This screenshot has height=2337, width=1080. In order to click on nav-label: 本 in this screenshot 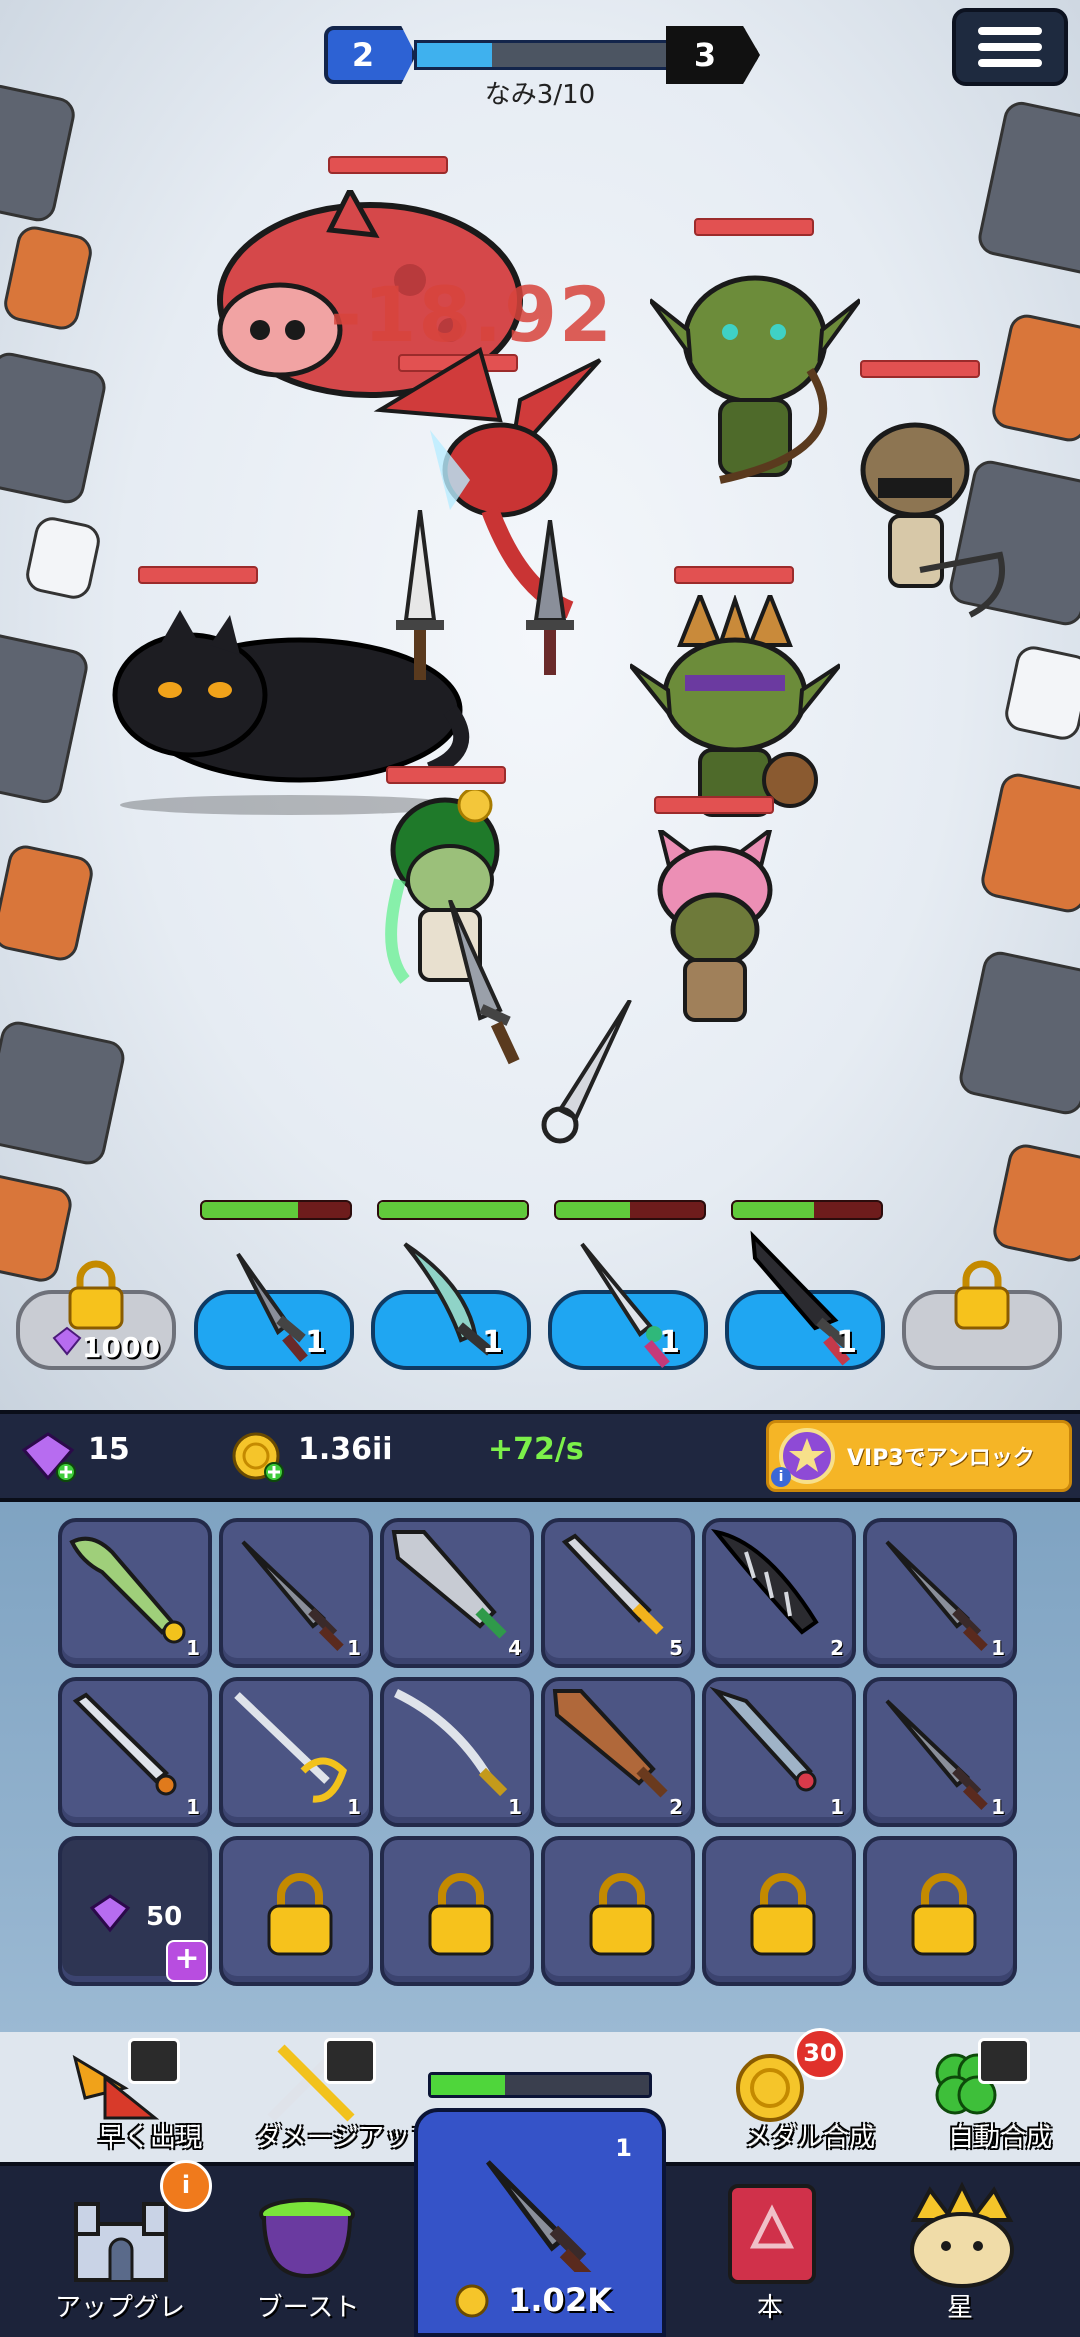, I will do `click(769, 2308)`.